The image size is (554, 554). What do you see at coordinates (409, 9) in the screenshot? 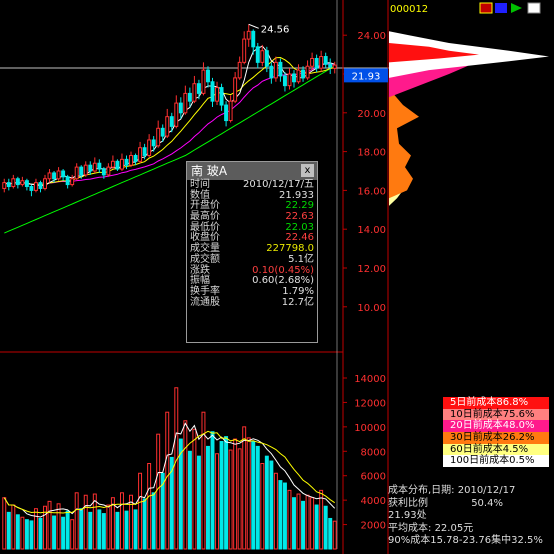
I see `stock-code: 000012` at bounding box center [409, 9].